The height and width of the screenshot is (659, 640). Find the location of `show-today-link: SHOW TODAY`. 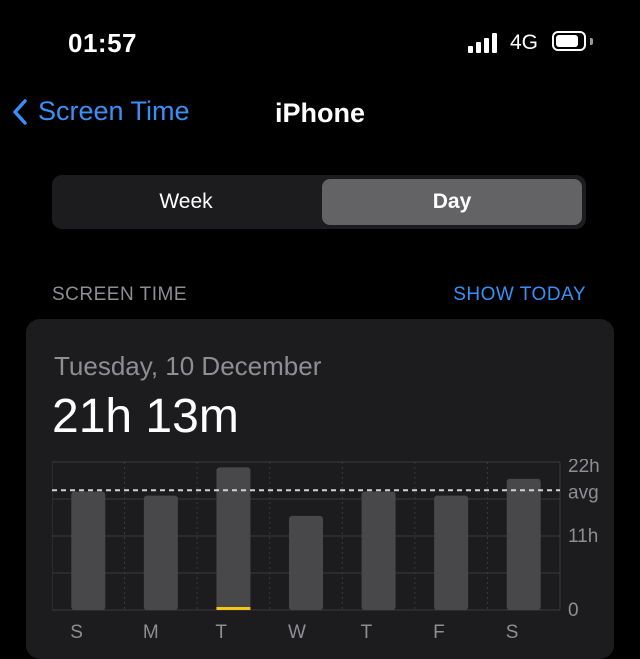

show-today-link: SHOW TODAY is located at coordinates (519, 295).